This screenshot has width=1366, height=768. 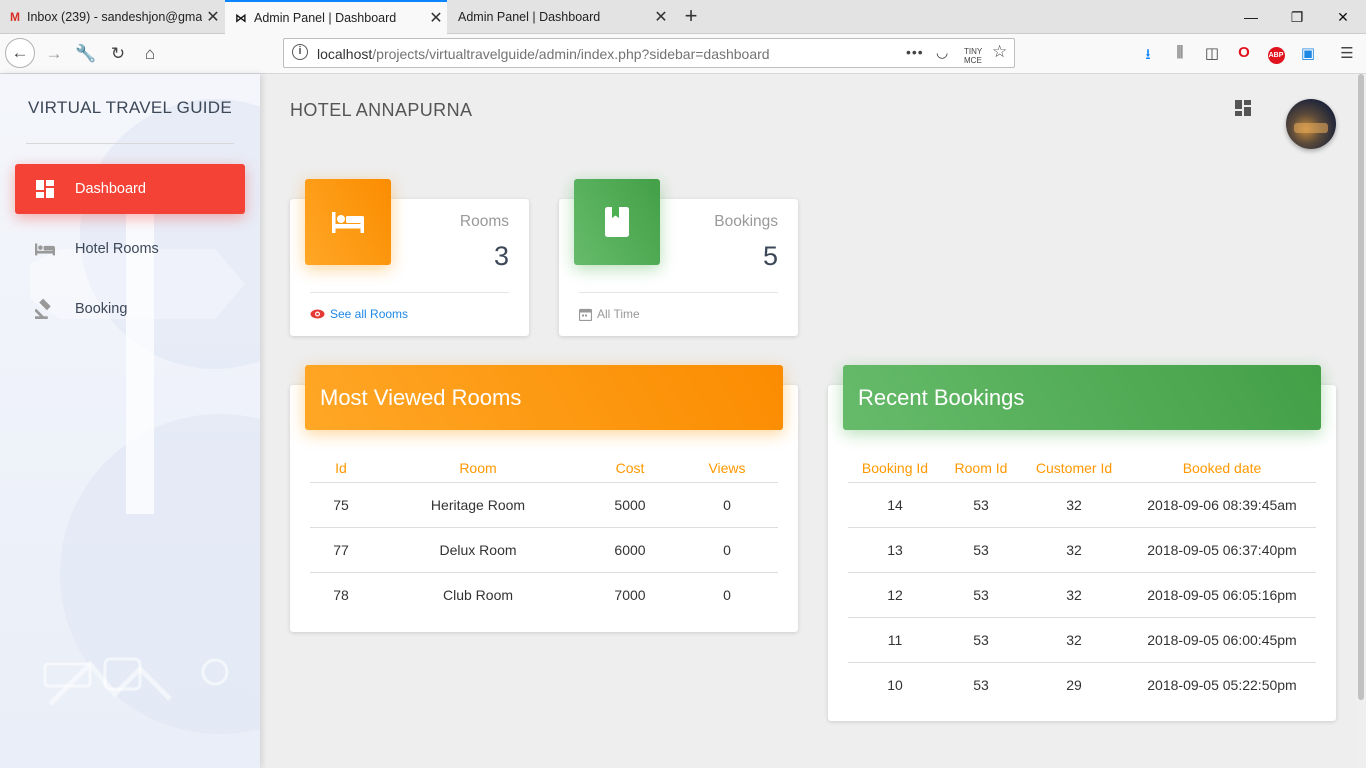 I want to click on book-icon, so click(x=617, y=222).